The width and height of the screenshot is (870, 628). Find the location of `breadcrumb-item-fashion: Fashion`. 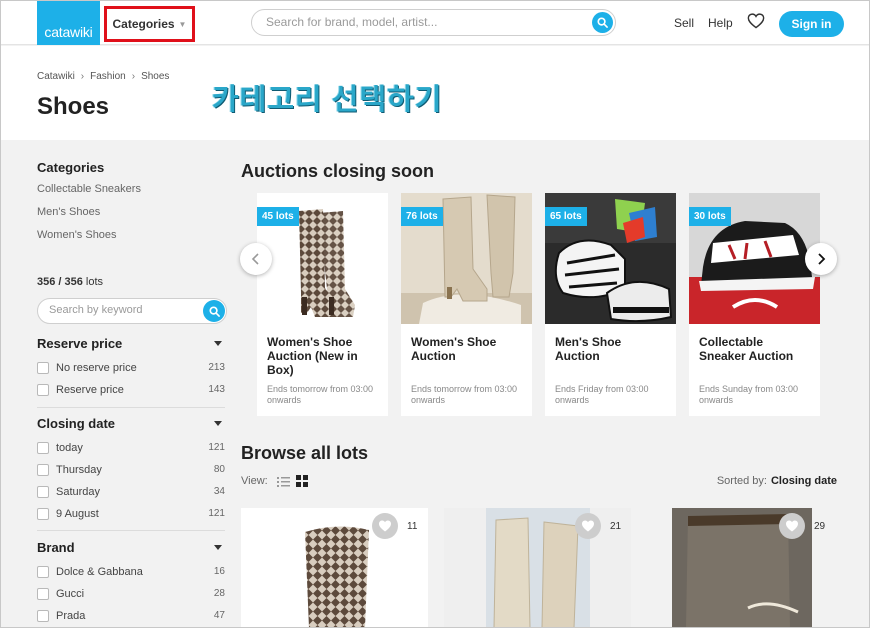

breadcrumb-item-fashion: Fashion is located at coordinates (108, 76).